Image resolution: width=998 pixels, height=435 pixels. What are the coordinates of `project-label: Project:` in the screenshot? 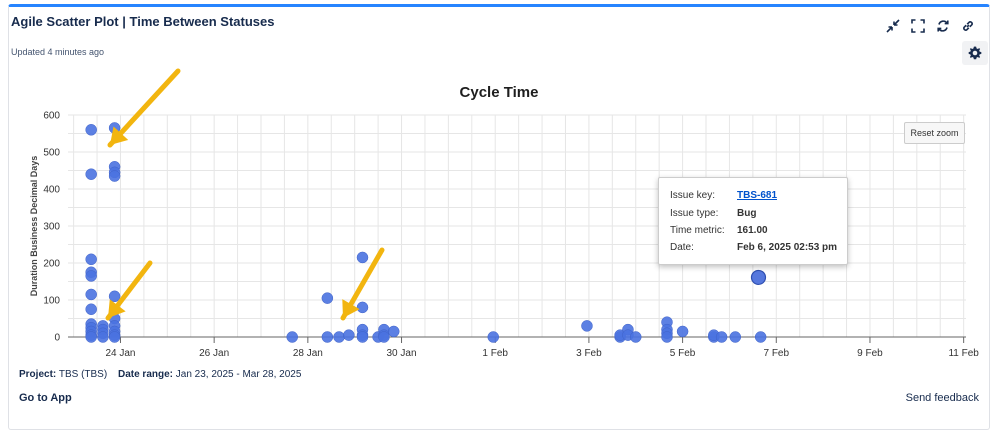 It's located at (38, 374).